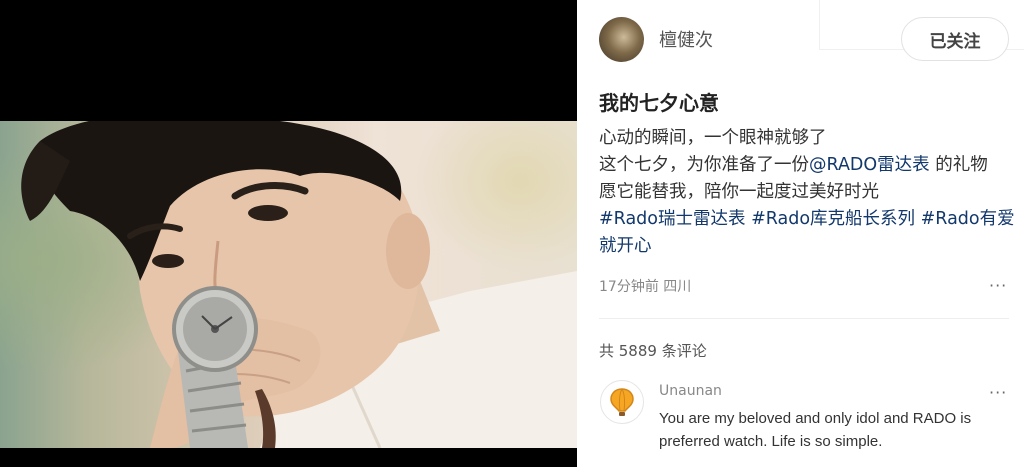 The height and width of the screenshot is (467, 1024). I want to click on divider, so click(804, 318).